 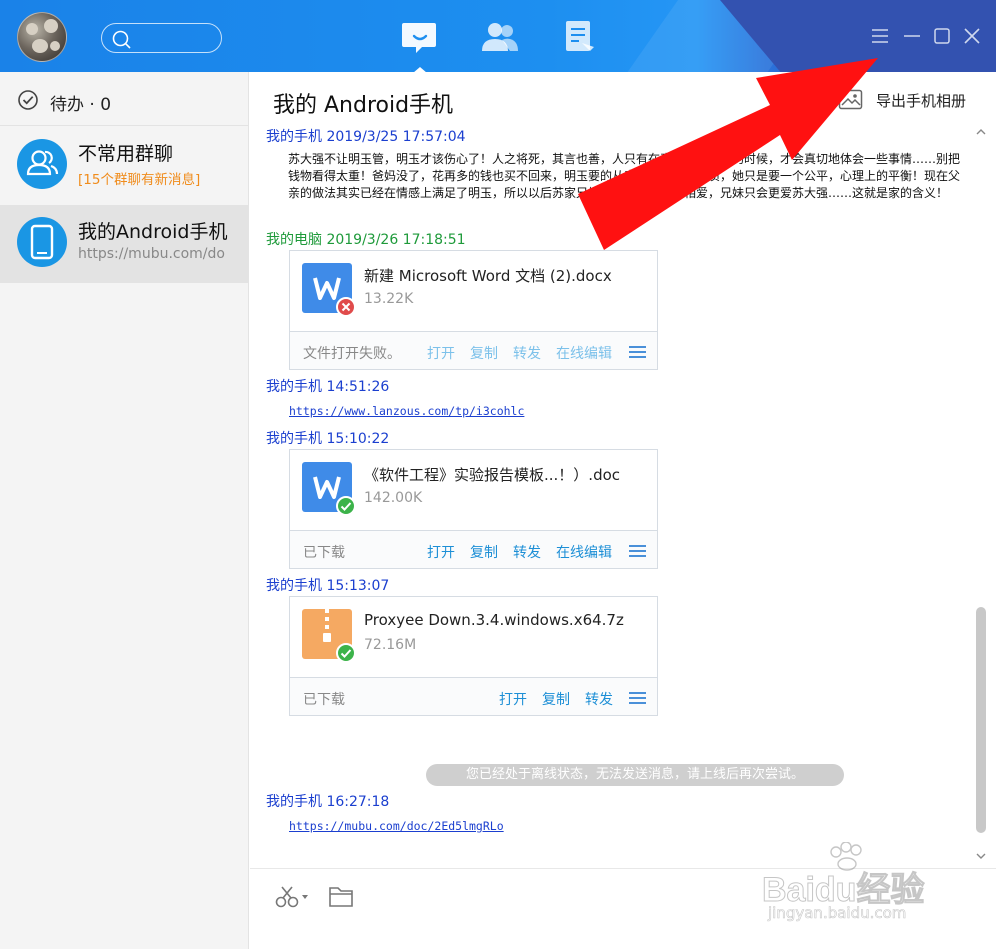 I want to click on tab-messages, so click(x=420, y=45).